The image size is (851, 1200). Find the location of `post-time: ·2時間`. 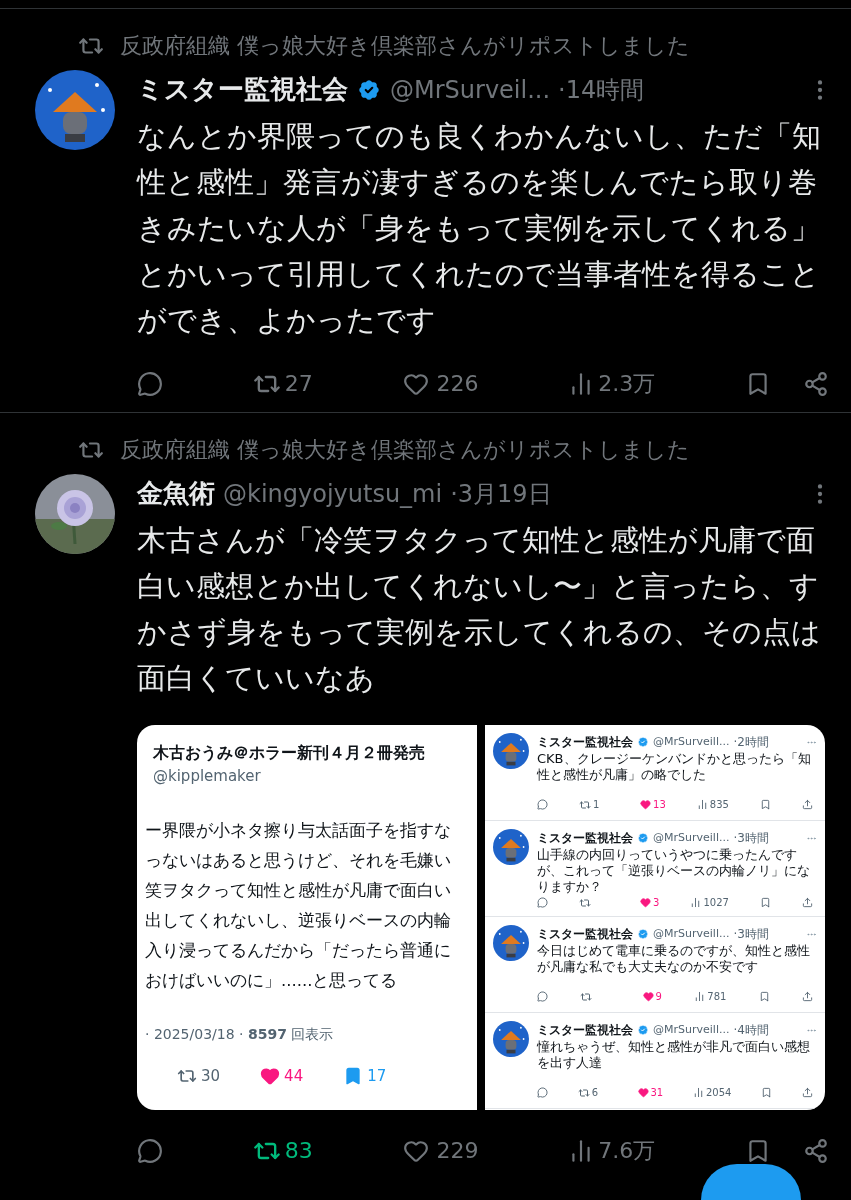

post-time: ·2時間 is located at coordinates (751, 742).